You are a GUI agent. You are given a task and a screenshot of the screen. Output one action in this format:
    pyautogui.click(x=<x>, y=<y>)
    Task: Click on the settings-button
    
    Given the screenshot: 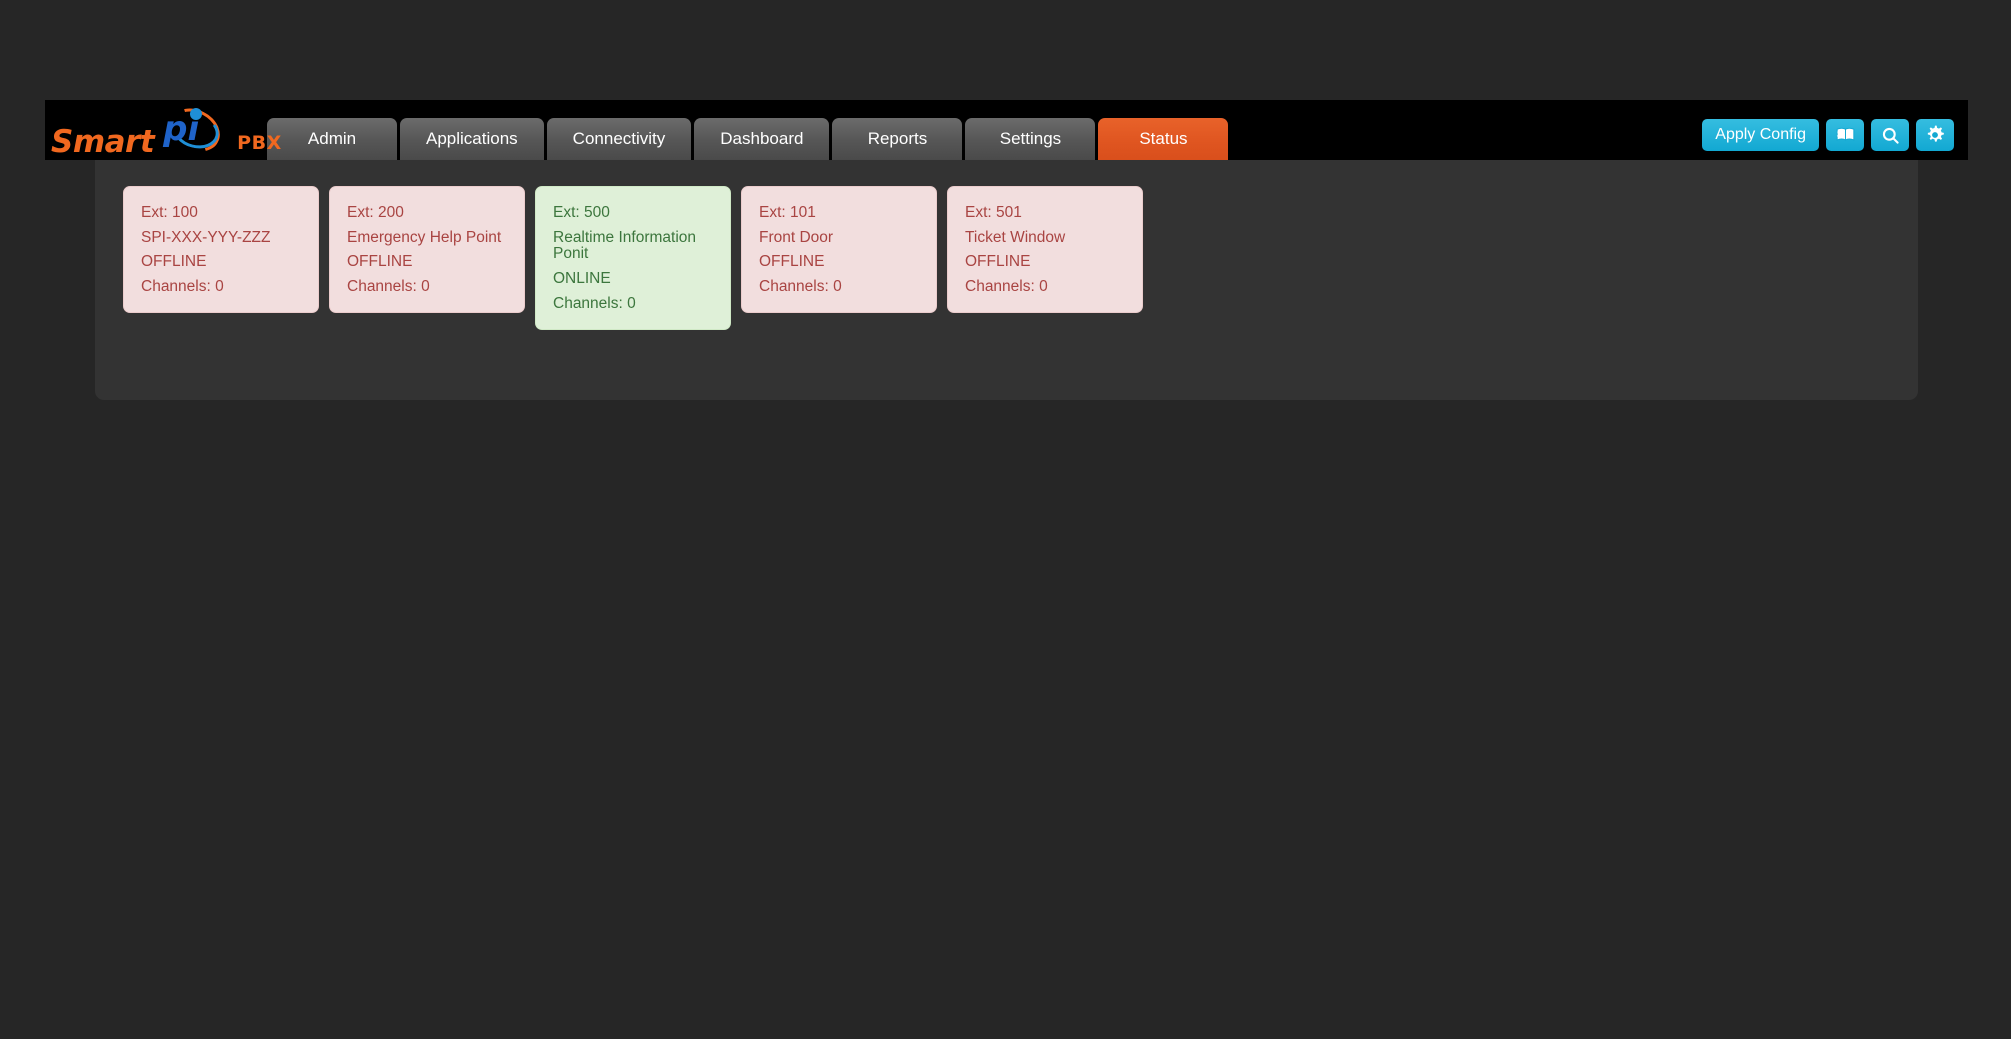 What is the action you would take?
    pyautogui.click(x=1935, y=135)
    